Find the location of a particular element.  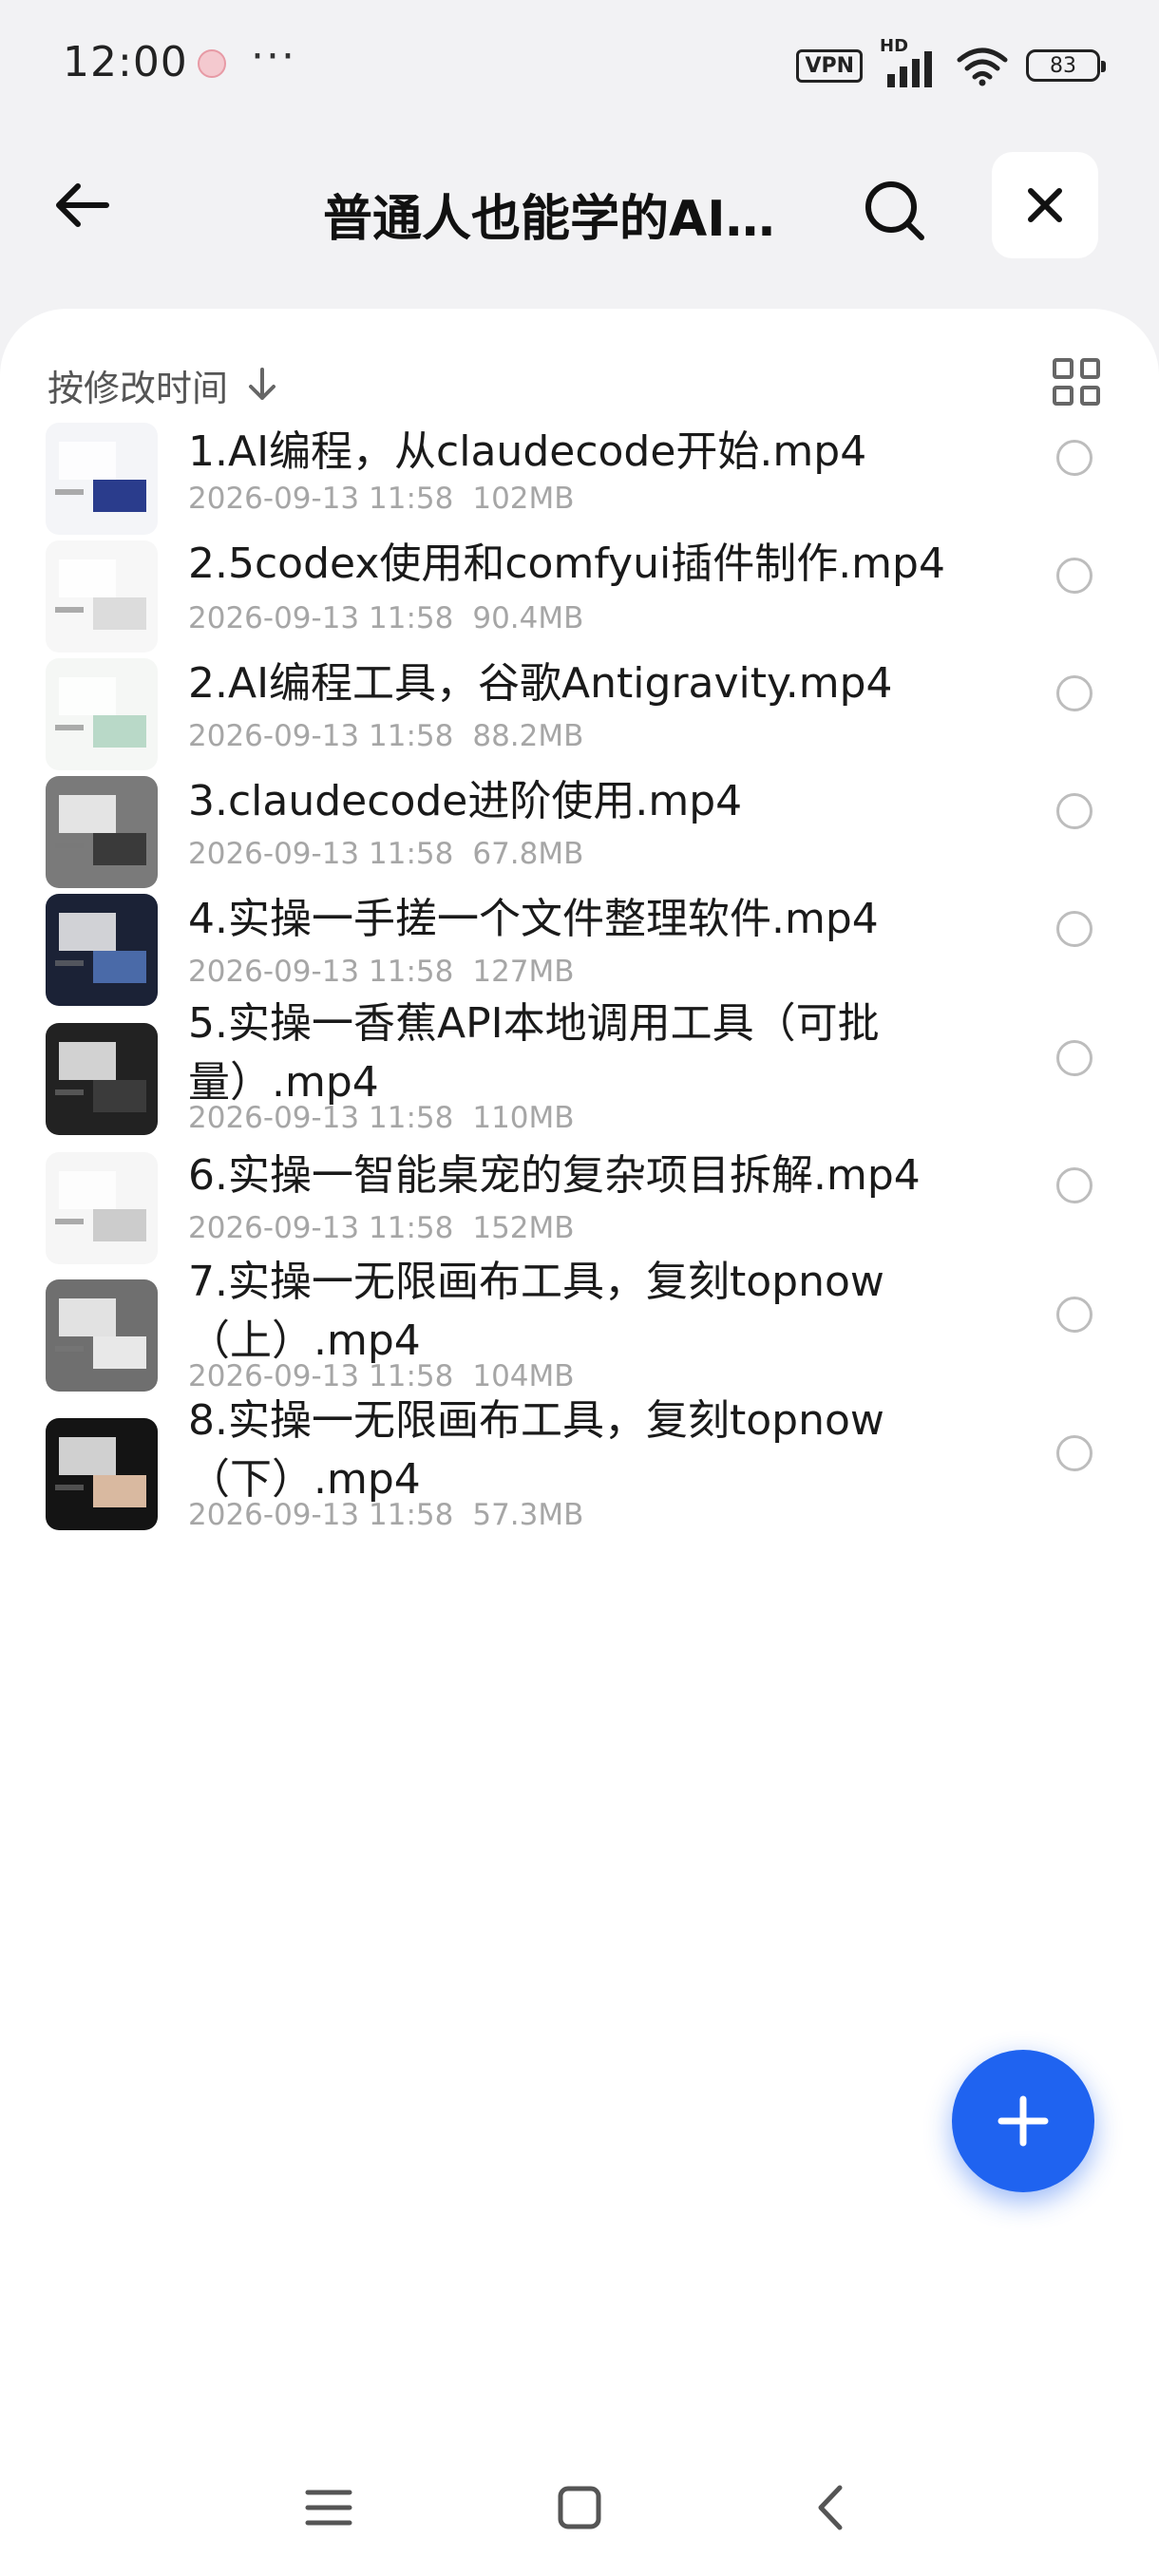

file-meta: 2026-09-13 11:58 127MB is located at coordinates (381, 972).